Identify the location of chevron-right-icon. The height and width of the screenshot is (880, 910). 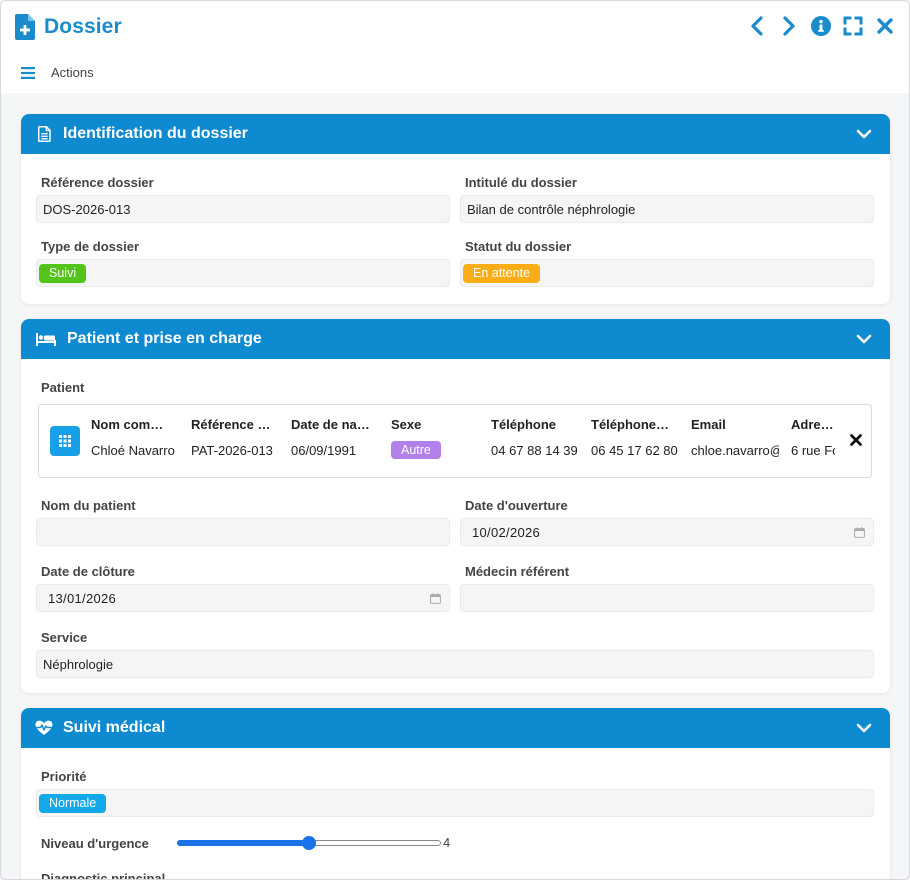
(789, 26).